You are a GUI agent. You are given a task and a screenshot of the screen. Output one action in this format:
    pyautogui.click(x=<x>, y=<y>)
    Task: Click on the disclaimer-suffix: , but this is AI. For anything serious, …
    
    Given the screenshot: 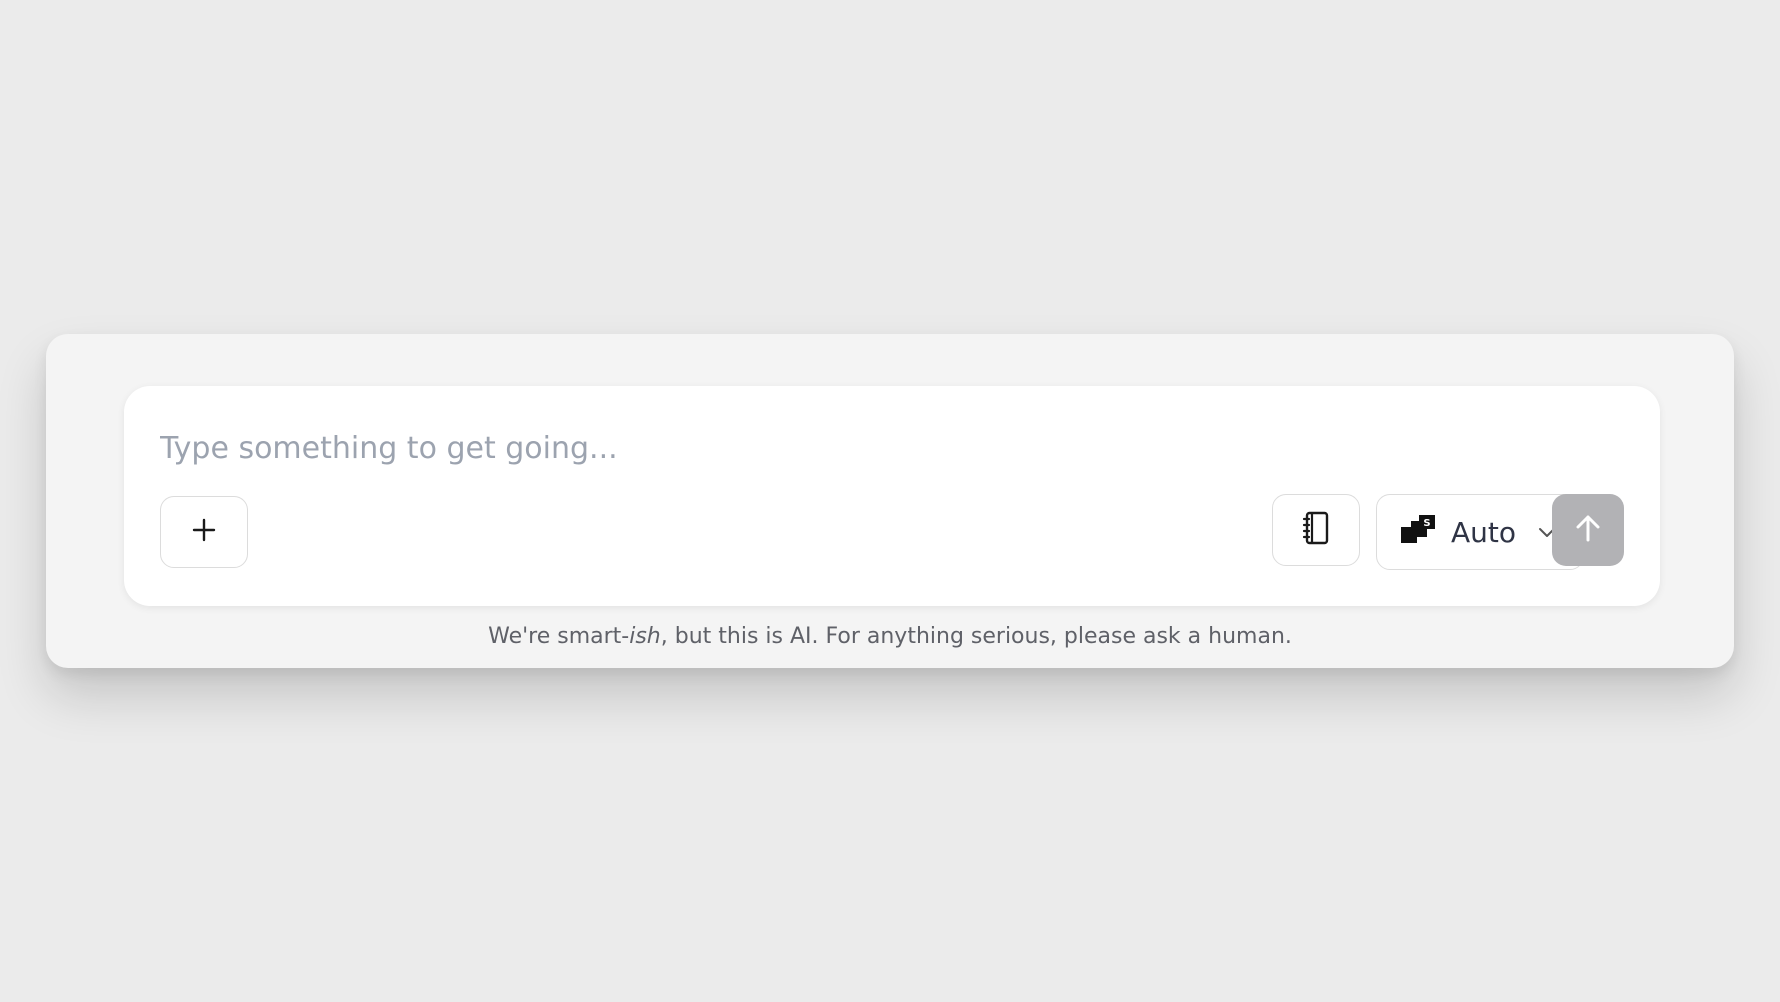 What is the action you would take?
    pyautogui.click(x=976, y=636)
    